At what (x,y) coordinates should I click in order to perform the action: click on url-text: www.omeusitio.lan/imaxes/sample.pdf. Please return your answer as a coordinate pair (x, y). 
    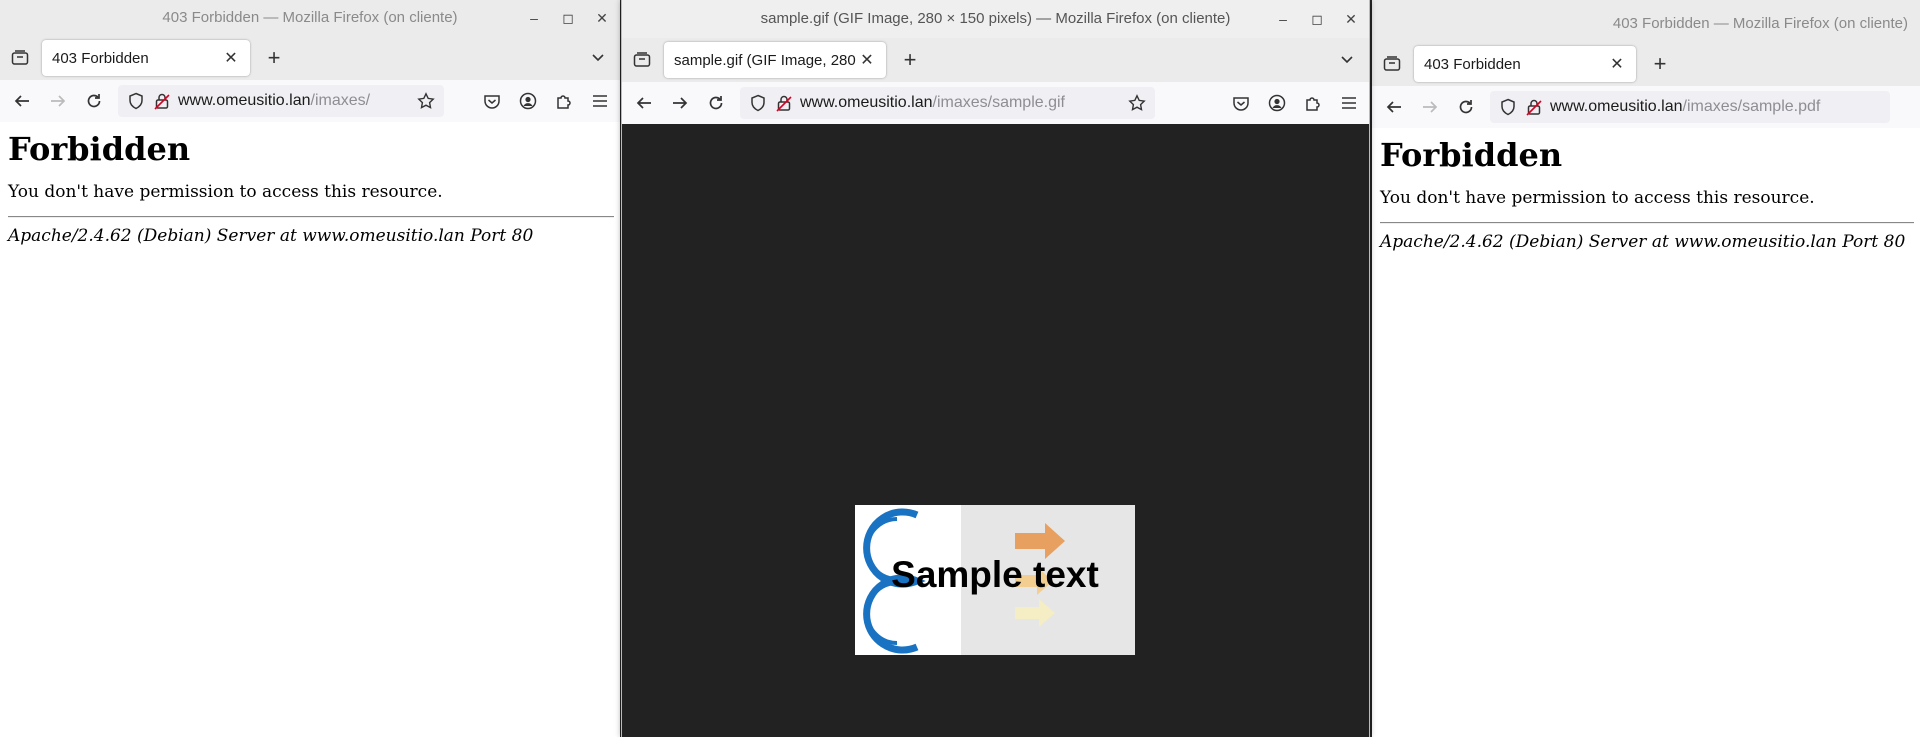
    Looking at the image, I should click on (1716, 107).